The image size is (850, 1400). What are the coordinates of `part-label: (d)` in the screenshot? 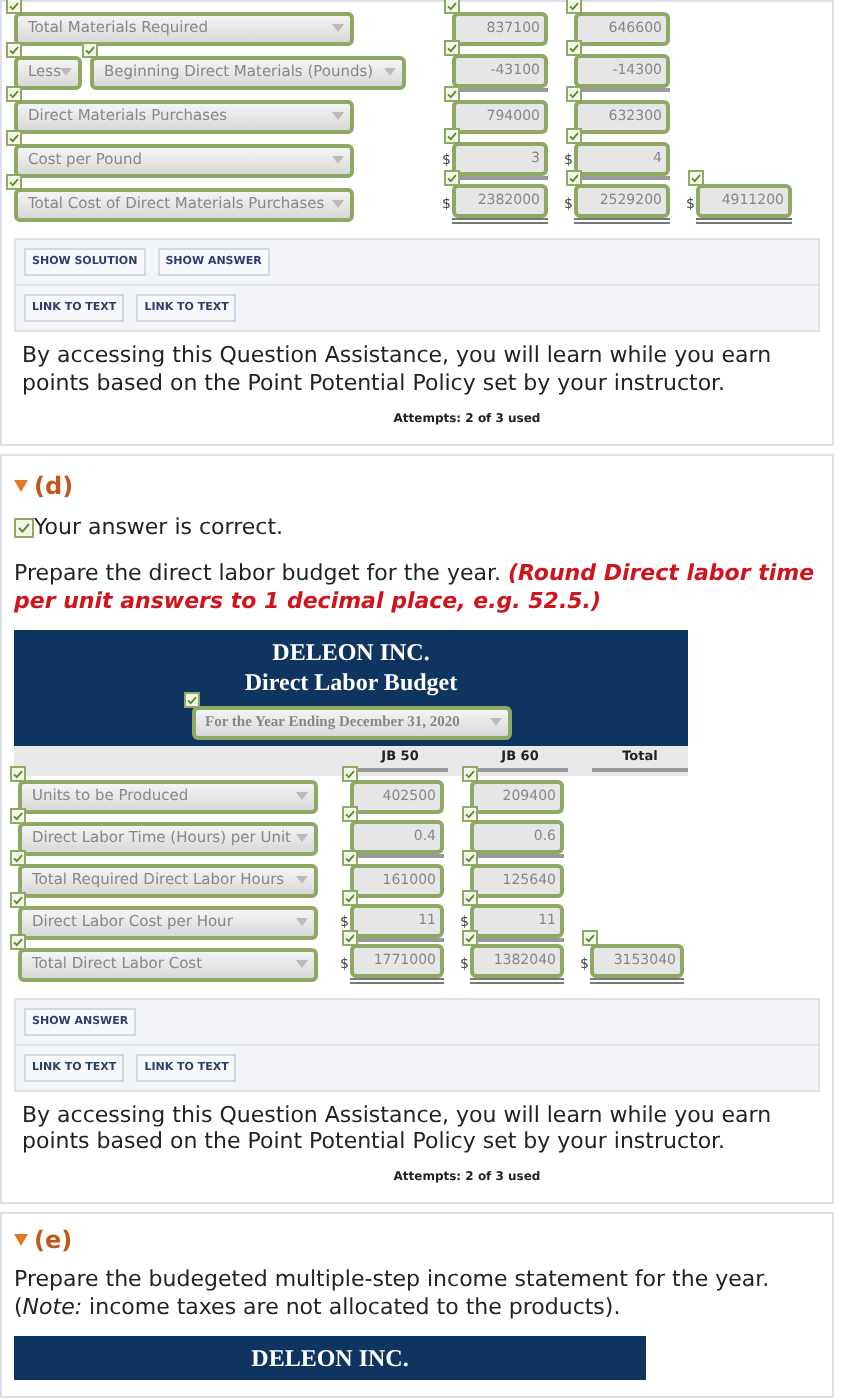 It's located at (54, 486).